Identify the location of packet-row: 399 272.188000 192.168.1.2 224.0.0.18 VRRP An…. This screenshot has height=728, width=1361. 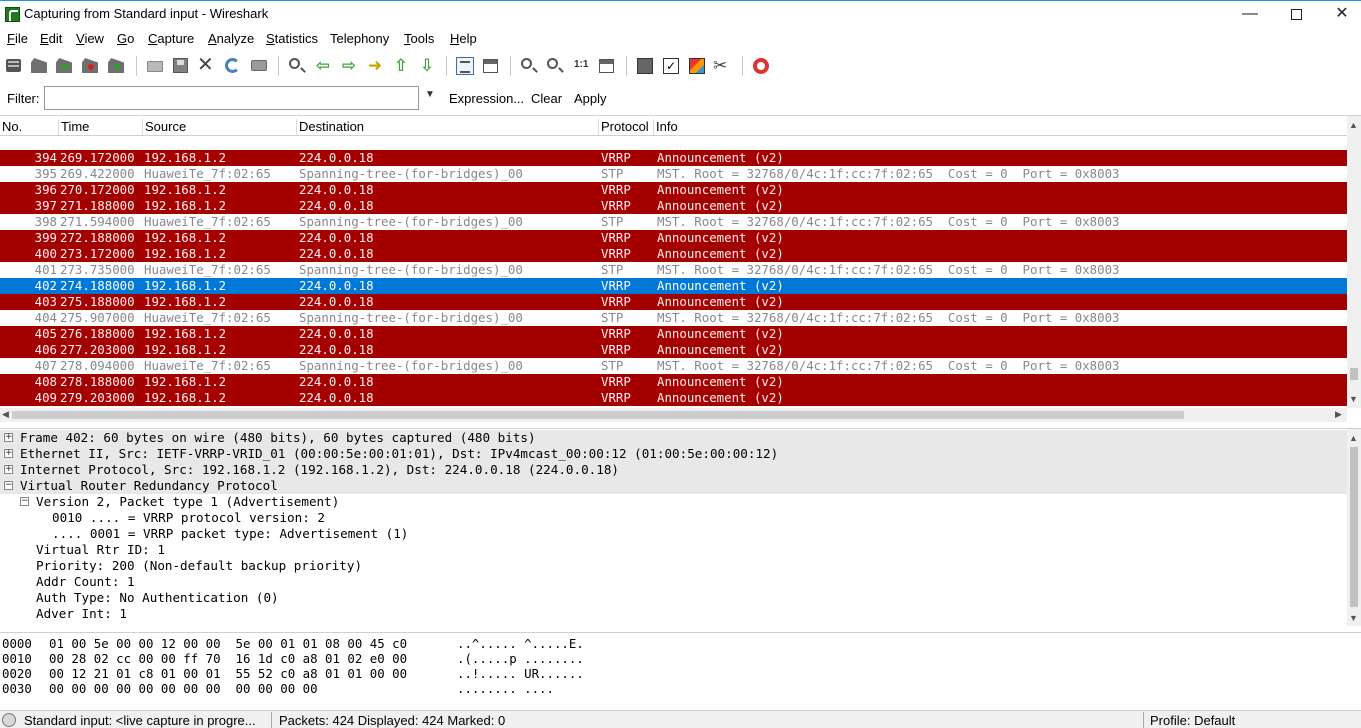
(673, 238).